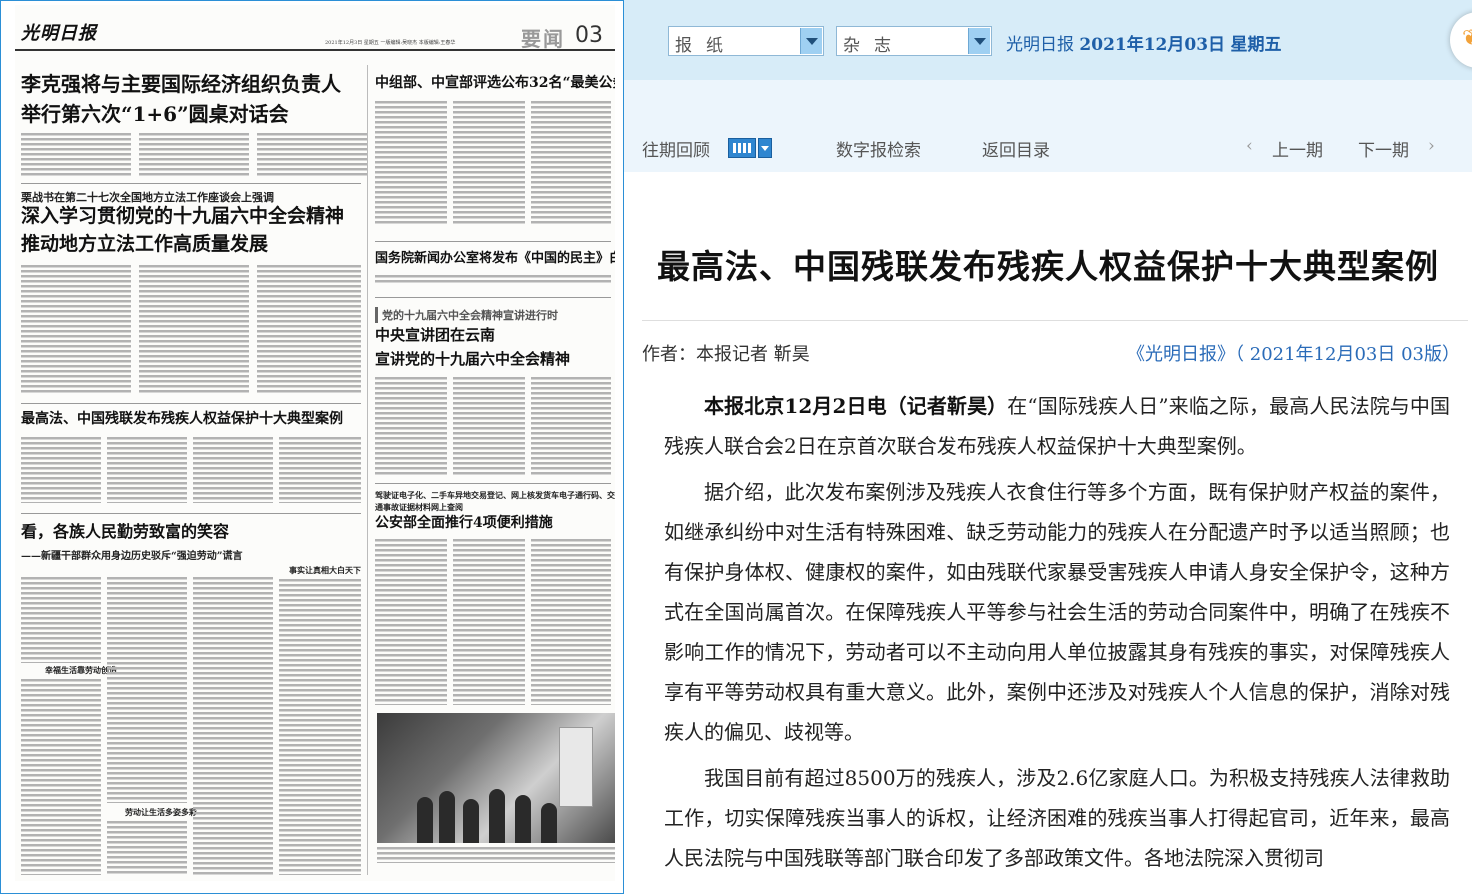 This screenshot has width=1472, height=894. I want to click on search-link: 数字报检索, so click(878, 148).